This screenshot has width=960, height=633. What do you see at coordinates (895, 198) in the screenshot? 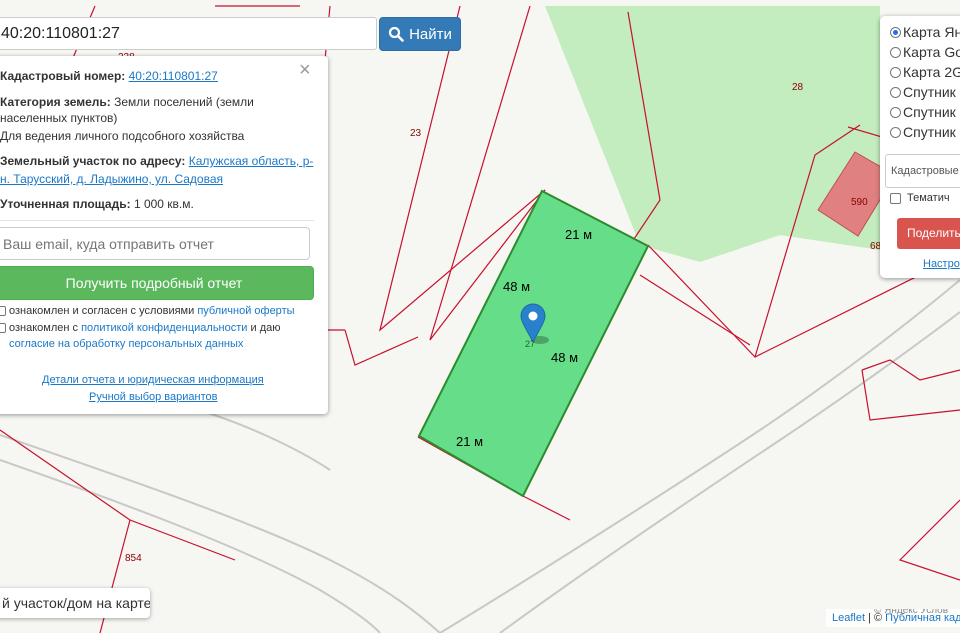
I see `checkbox-icon` at bounding box center [895, 198].